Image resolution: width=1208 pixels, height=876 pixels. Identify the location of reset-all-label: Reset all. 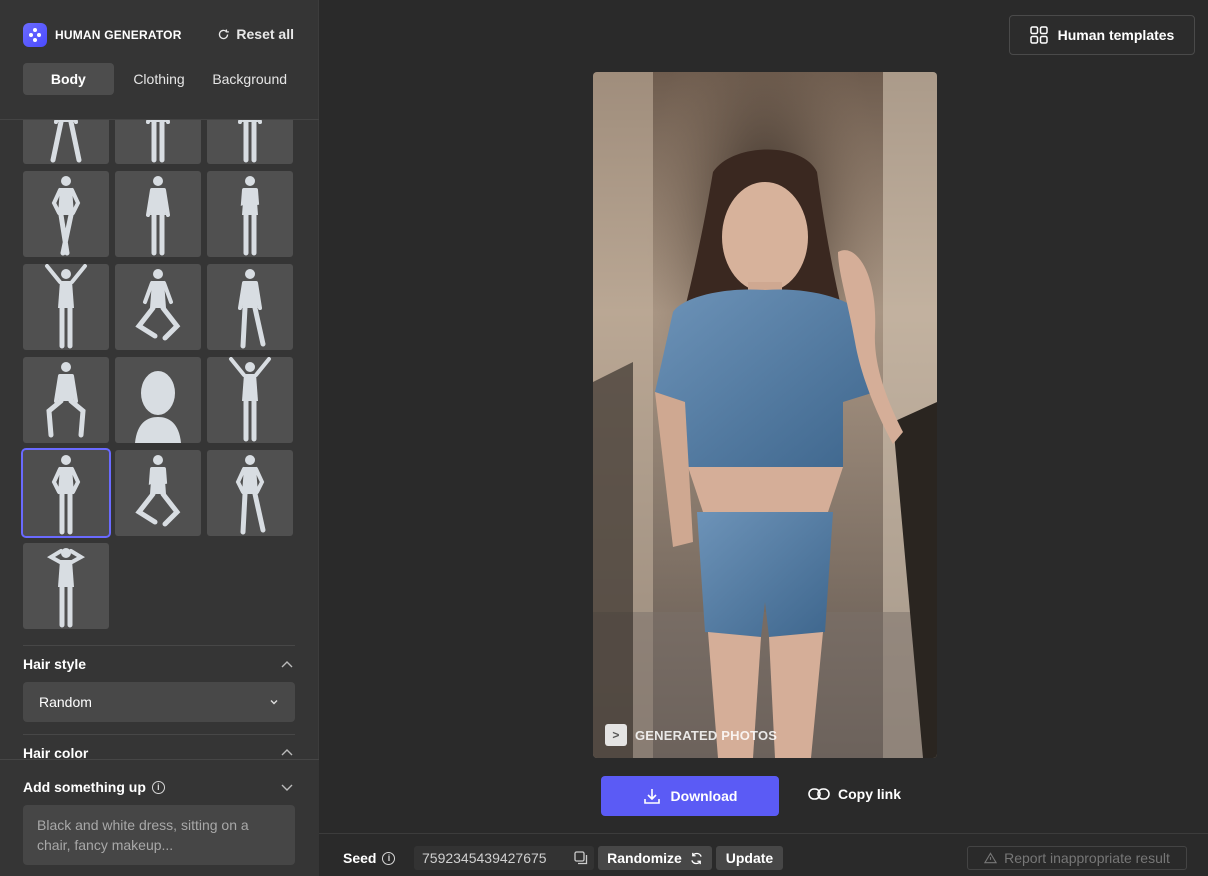
(265, 34).